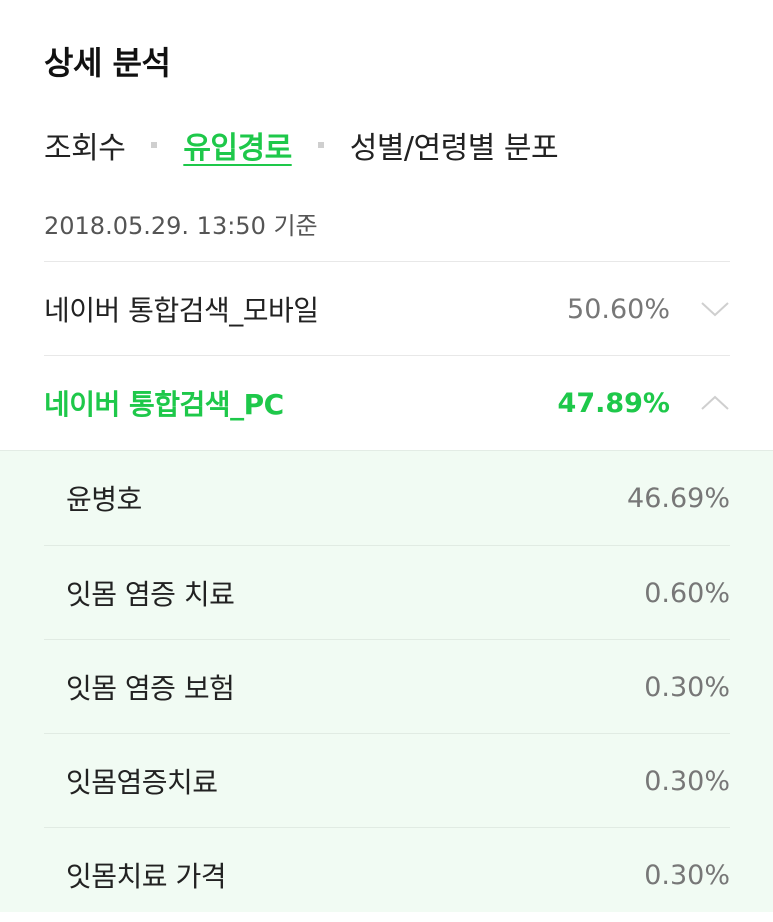  What do you see at coordinates (181, 310) in the screenshot?
I see `source-label: 네이버 통합검색_모바일` at bounding box center [181, 310].